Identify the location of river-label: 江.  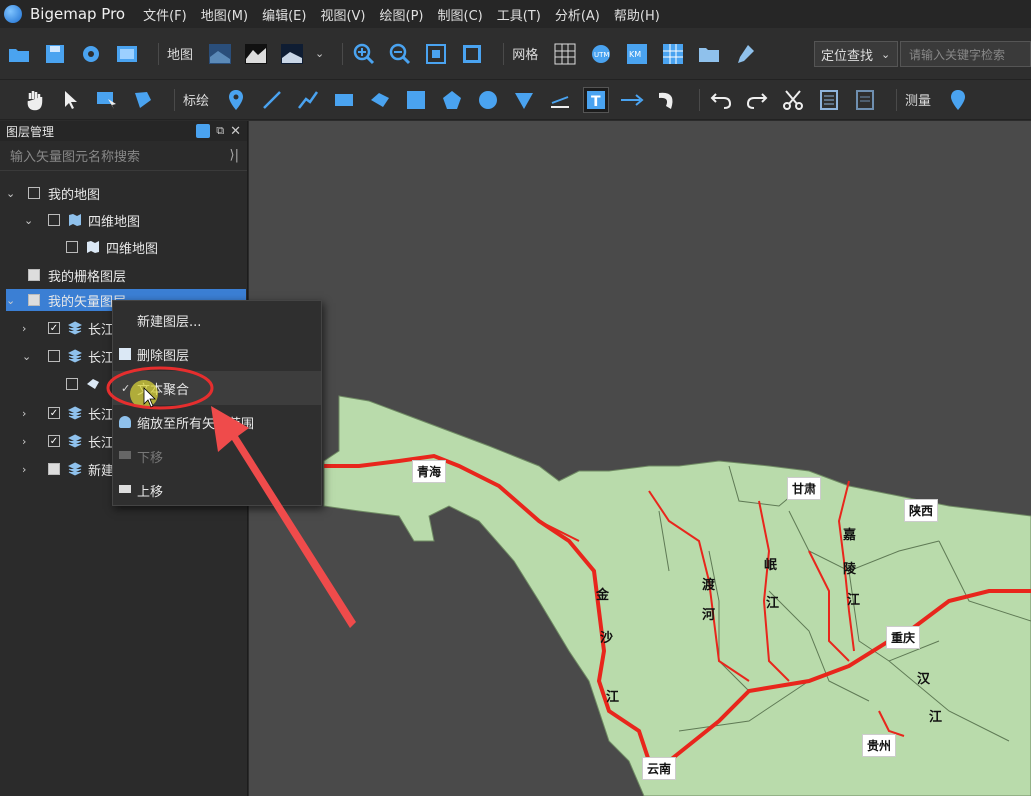
(613, 697).